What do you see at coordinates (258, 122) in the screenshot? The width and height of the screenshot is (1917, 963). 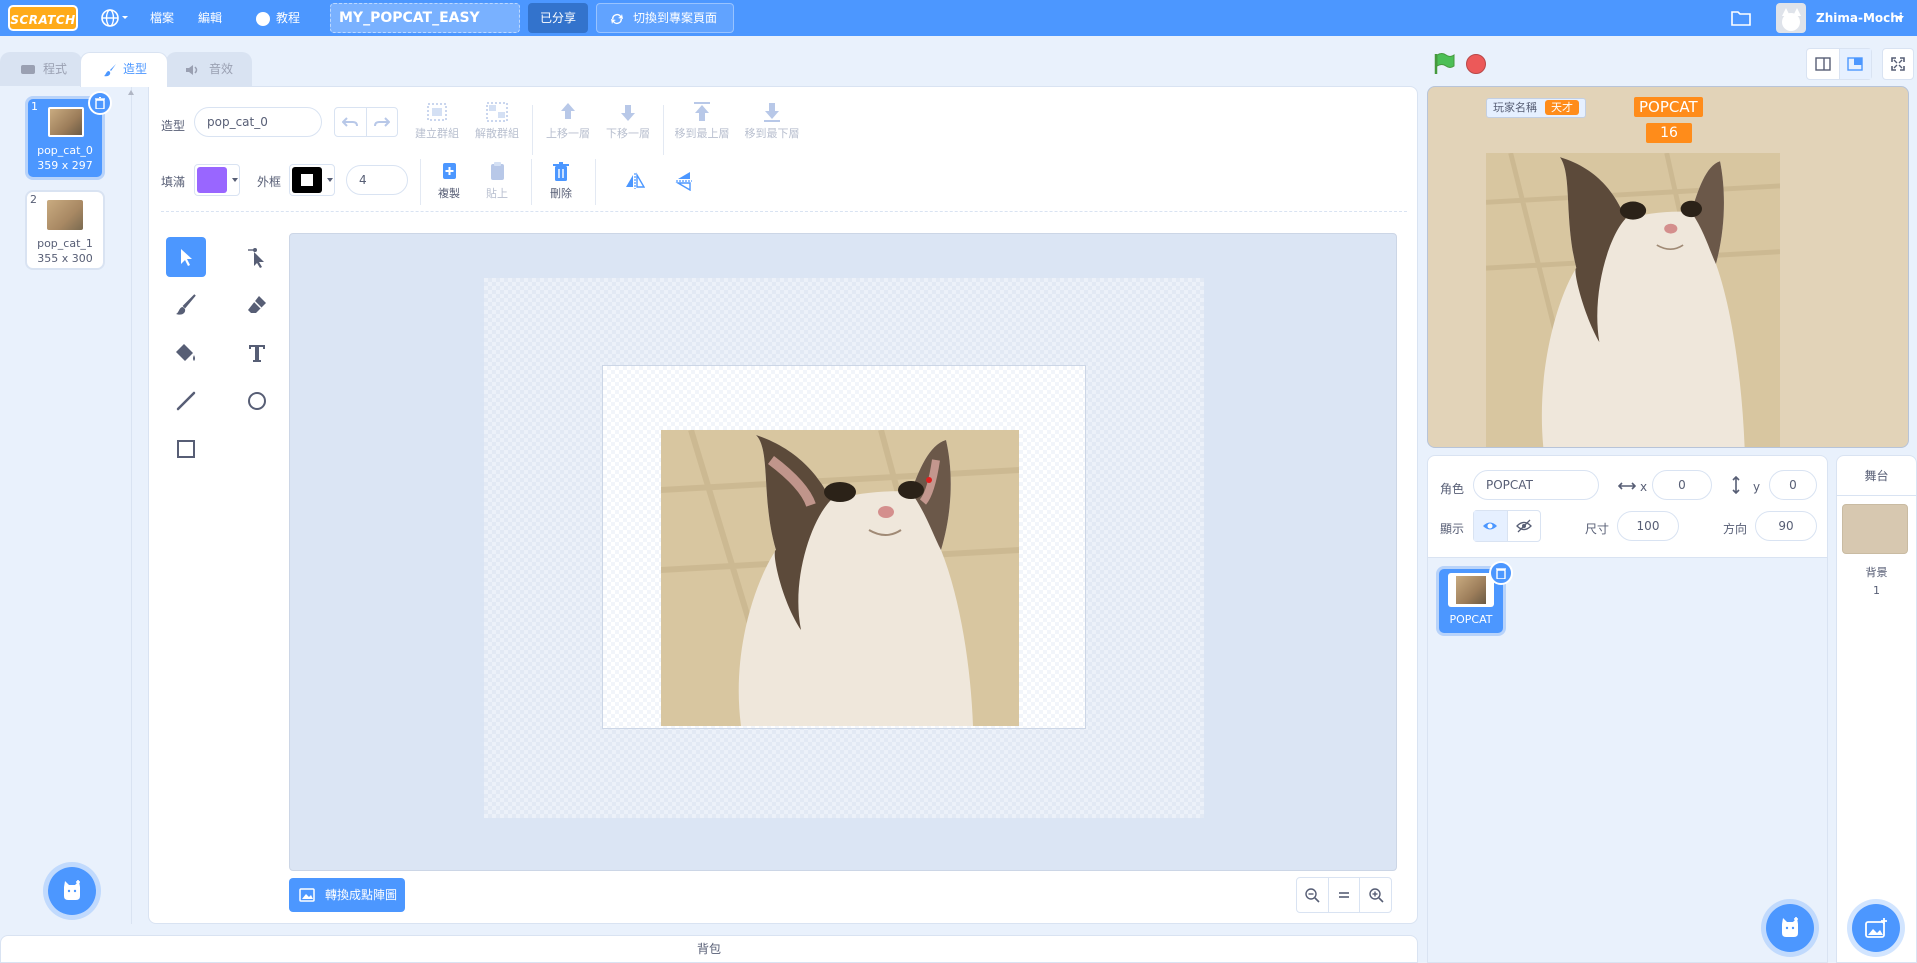 I see `costume-name-input: pop_cat_0` at bounding box center [258, 122].